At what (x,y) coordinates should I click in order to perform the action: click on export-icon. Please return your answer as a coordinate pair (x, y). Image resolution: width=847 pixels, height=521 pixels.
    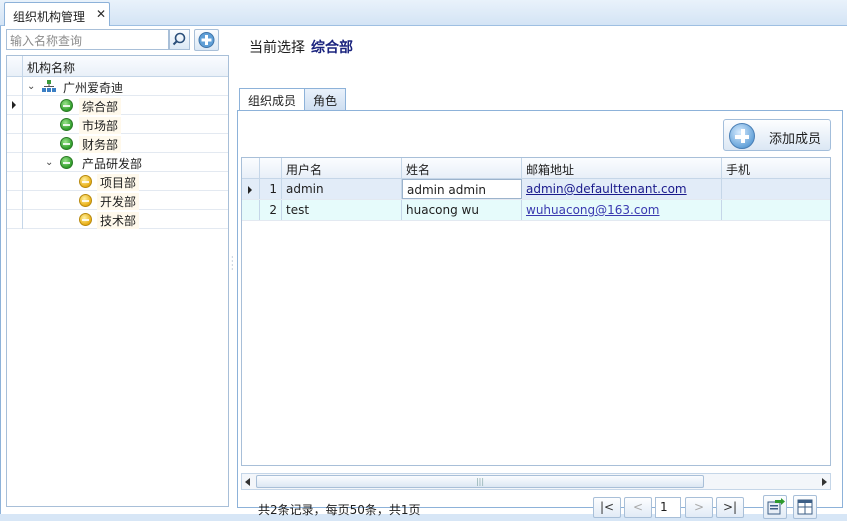
    Looking at the image, I should click on (776, 506).